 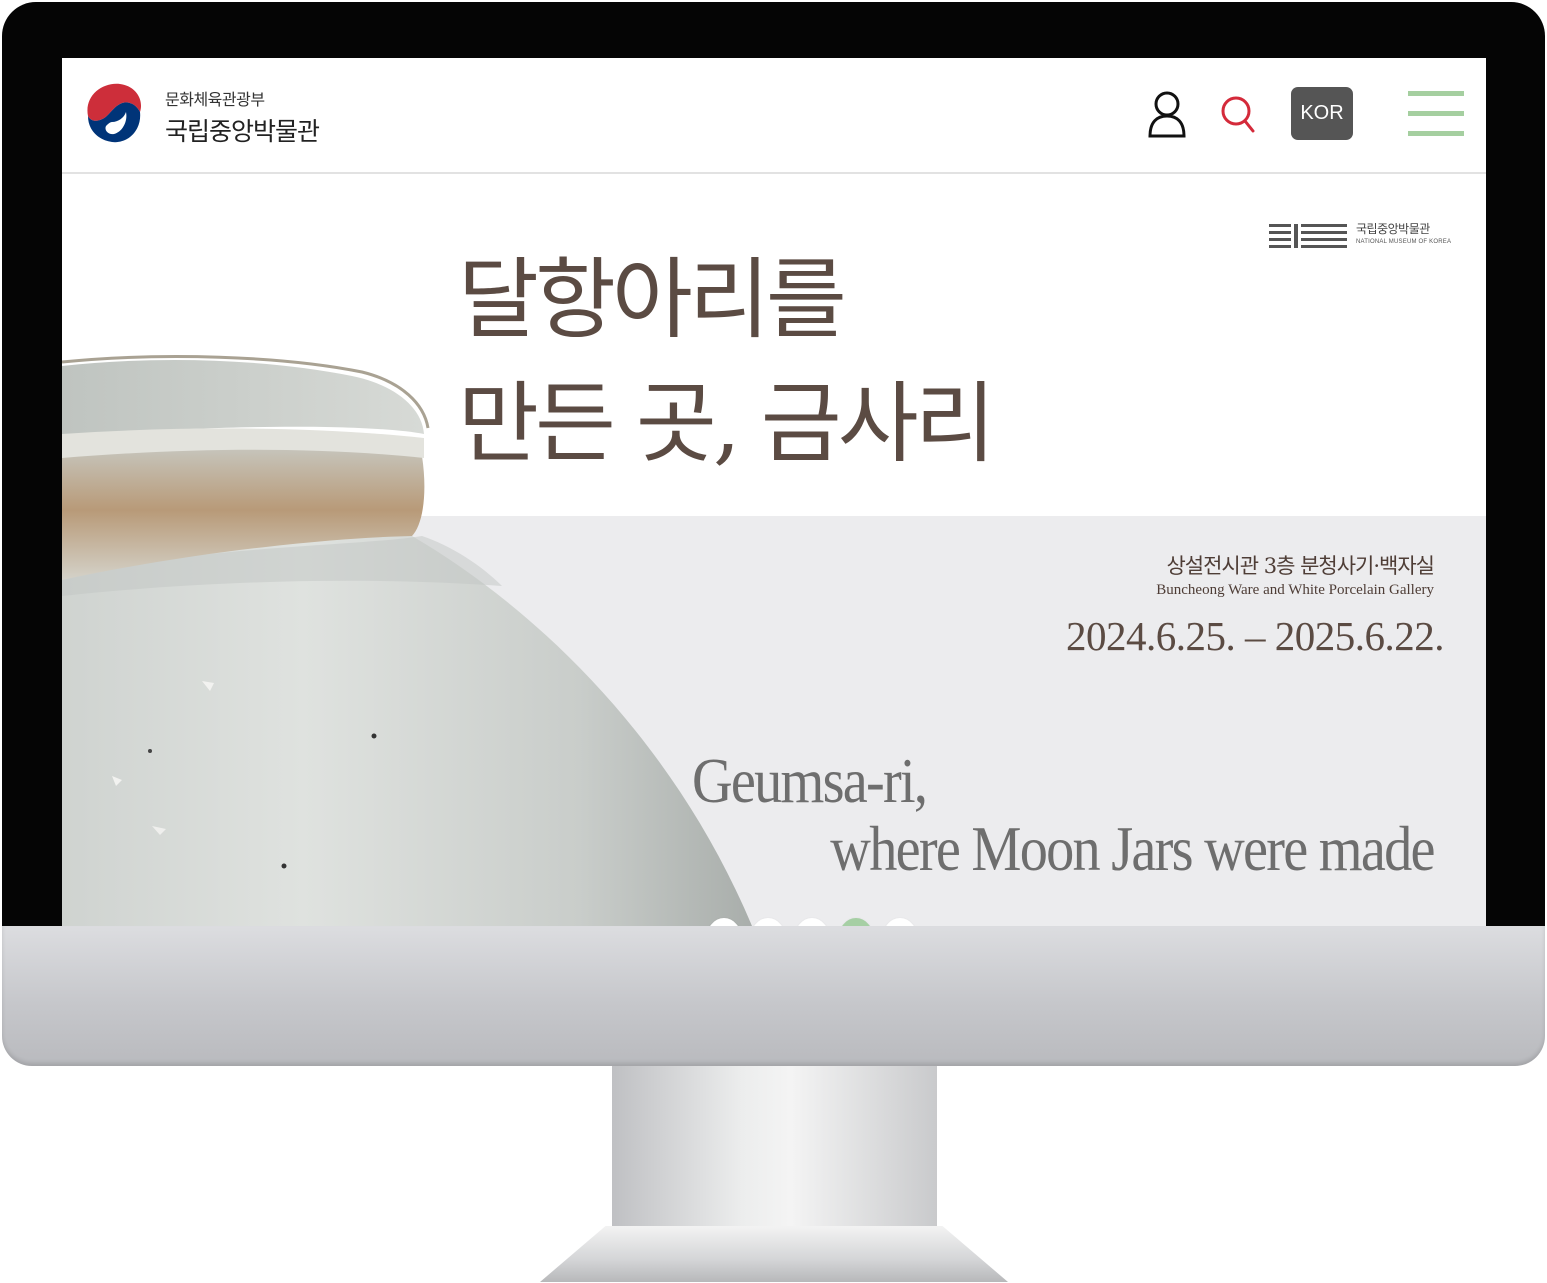 What do you see at coordinates (774, 1154) in the screenshot?
I see `monitor-stand` at bounding box center [774, 1154].